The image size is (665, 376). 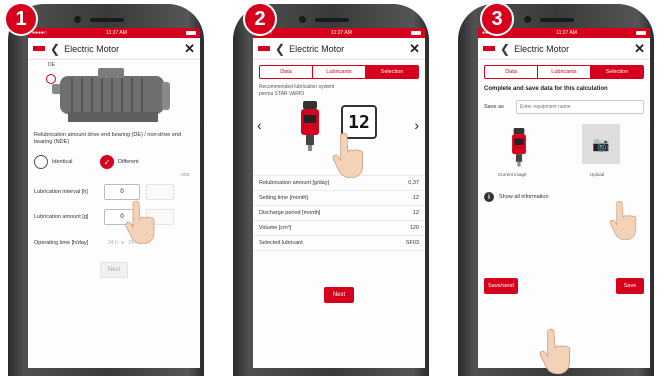 What do you see at coordinates (61, 191) in the screenshot?
I see `interval-label: Lubrication interval [h]` at bounding box center [61, 191].